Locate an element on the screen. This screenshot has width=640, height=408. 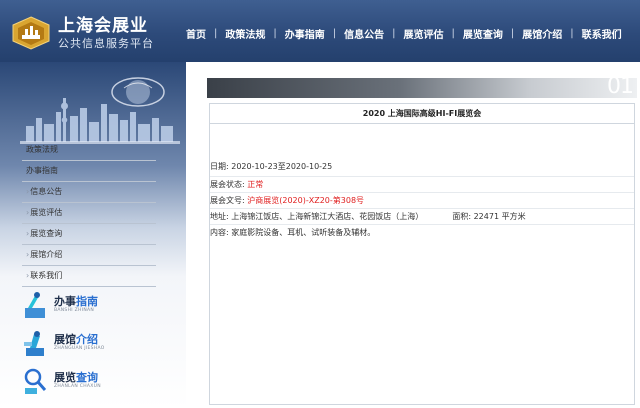
status-value: 正常 is located at coordinates (255, 184).